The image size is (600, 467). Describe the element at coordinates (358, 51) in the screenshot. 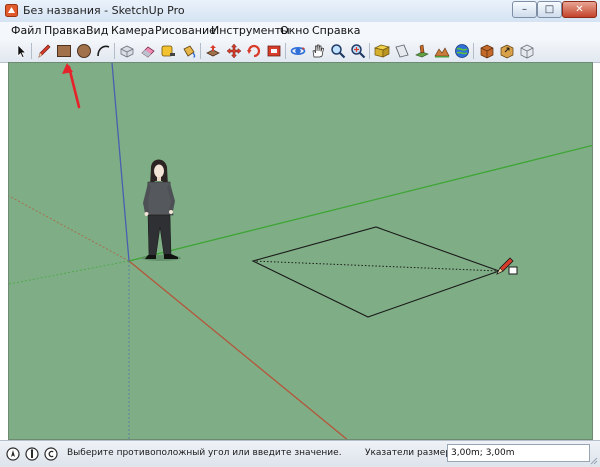

I see `zoom-extents-tool-icon` at that location.